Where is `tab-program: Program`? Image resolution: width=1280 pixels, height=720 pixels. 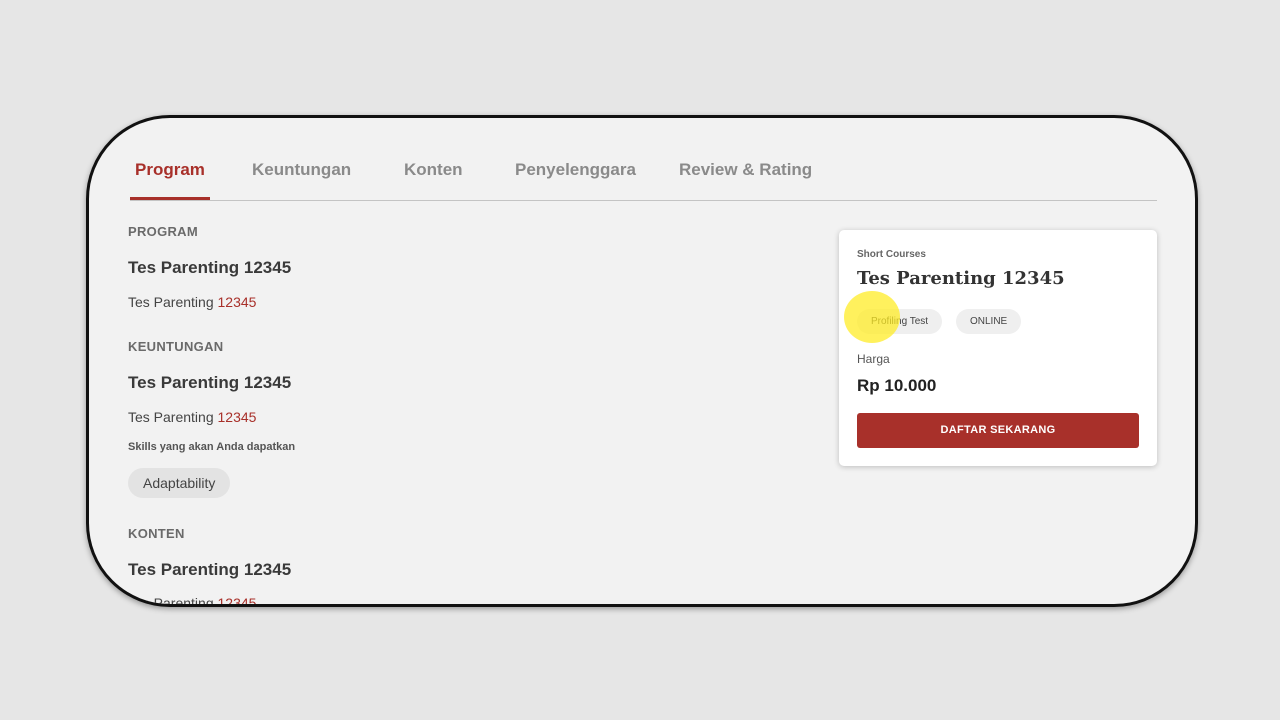
tab-program: Program is located at coordinates (170, 170).